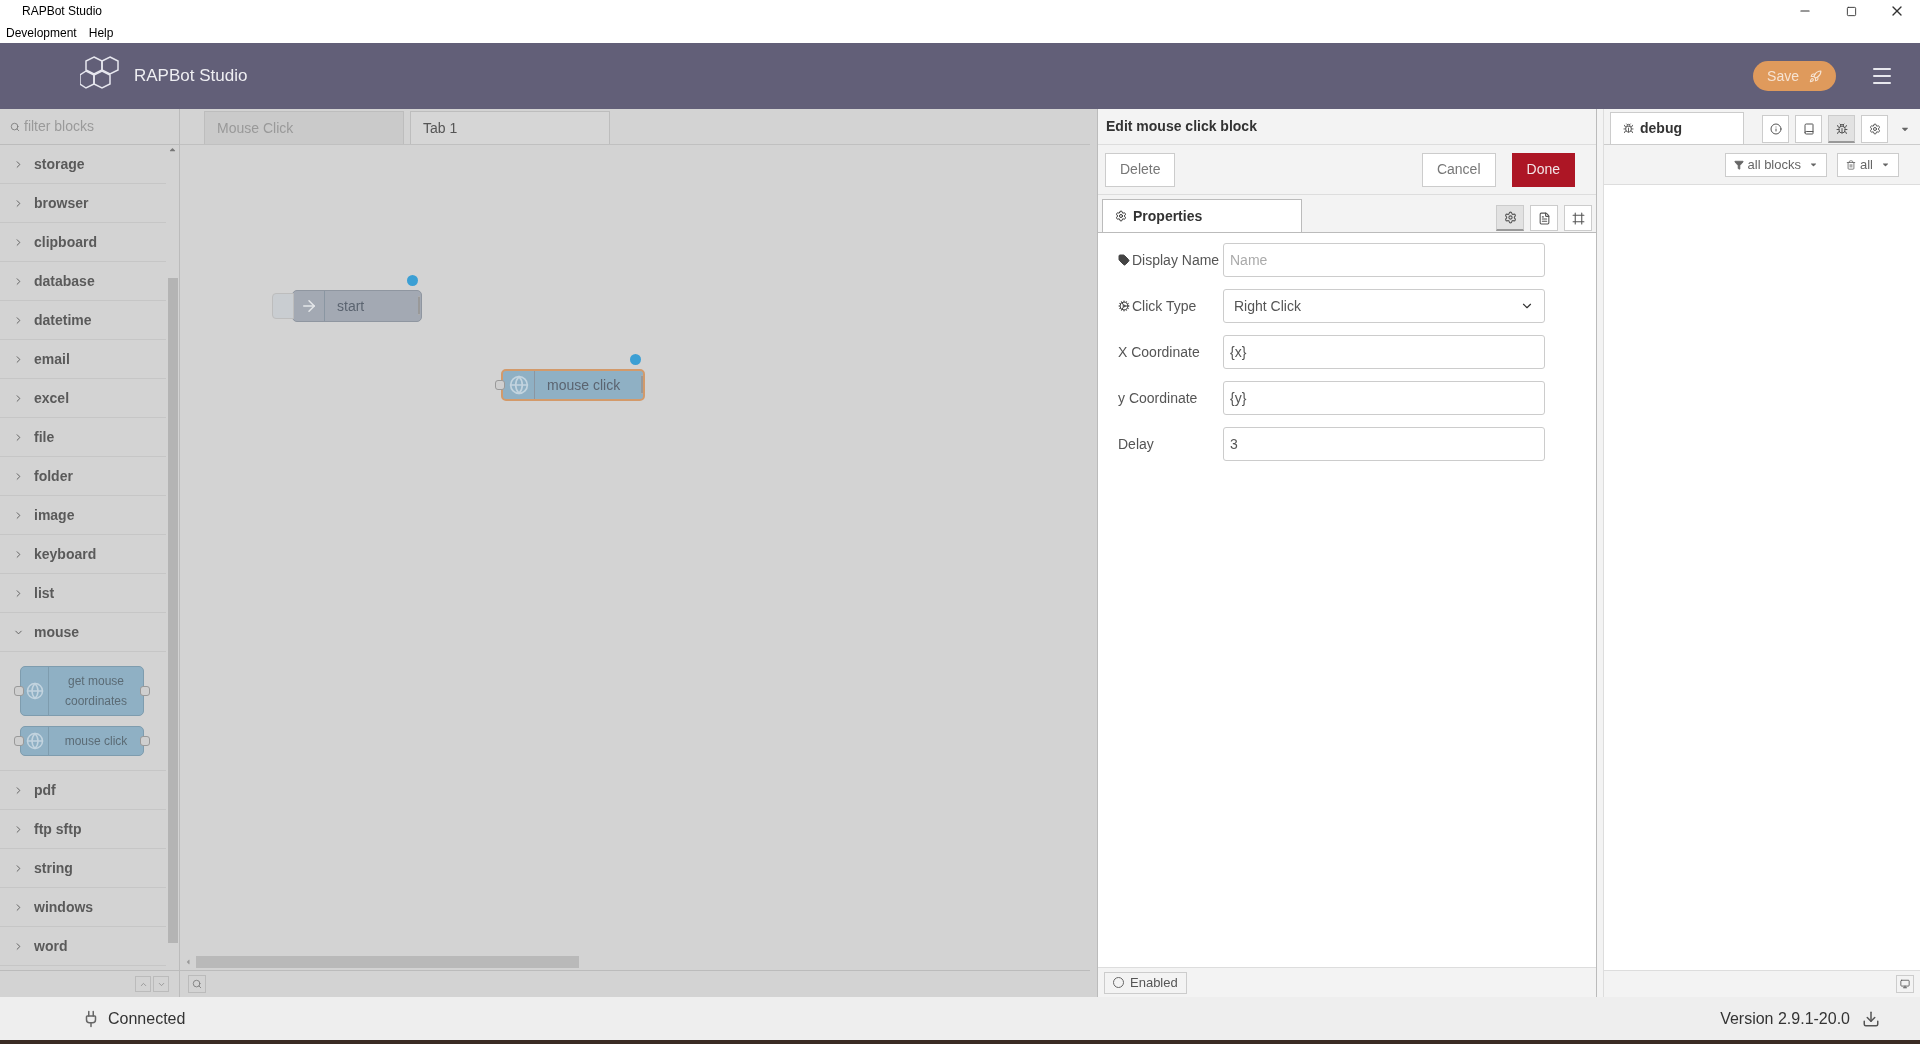 This screenshot has height=1044, width=1920. What do you see at coordinates (83, 320) in the screenshot?
I see `category-header: datetime` at bounding box center [83, 320].